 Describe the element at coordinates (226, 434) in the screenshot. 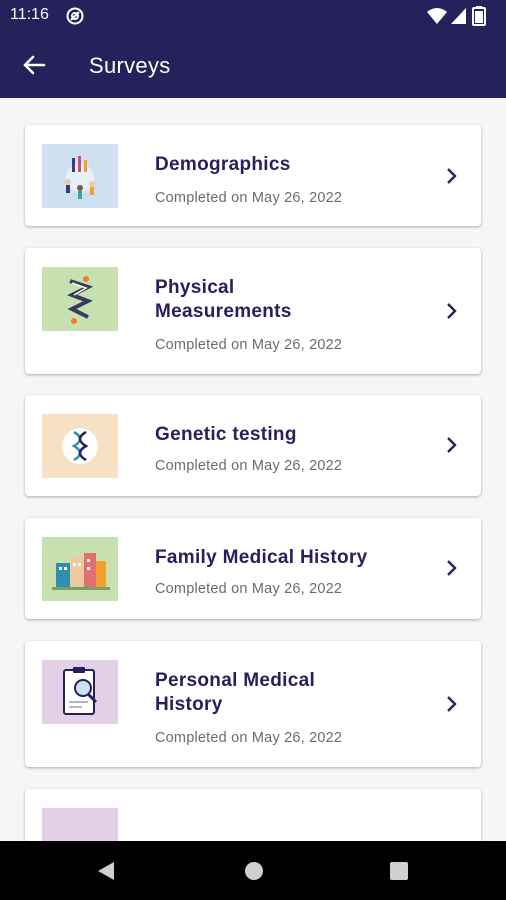

I see `survey-title: Genetic testing` at that location.